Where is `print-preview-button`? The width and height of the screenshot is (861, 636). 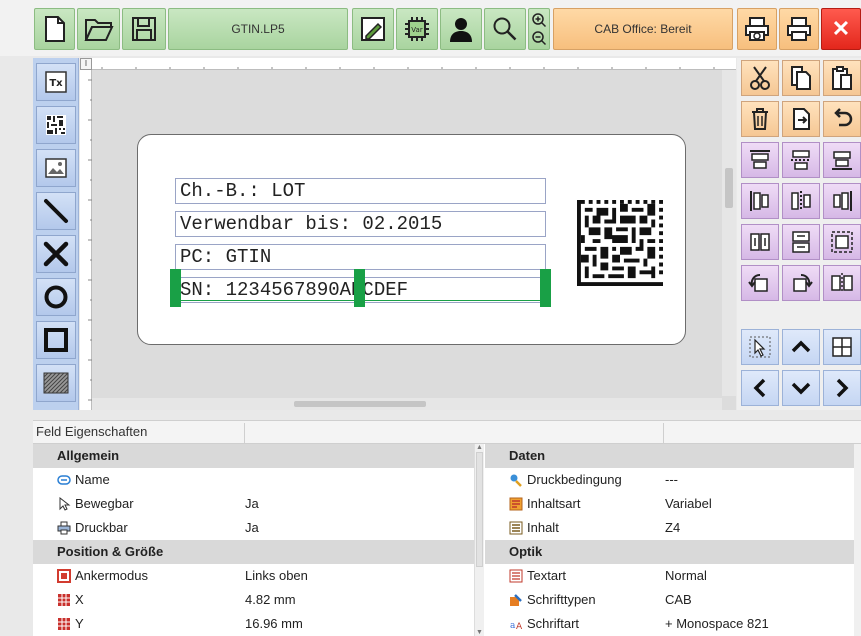
print-preview-button is located at coordinates (757, 29).